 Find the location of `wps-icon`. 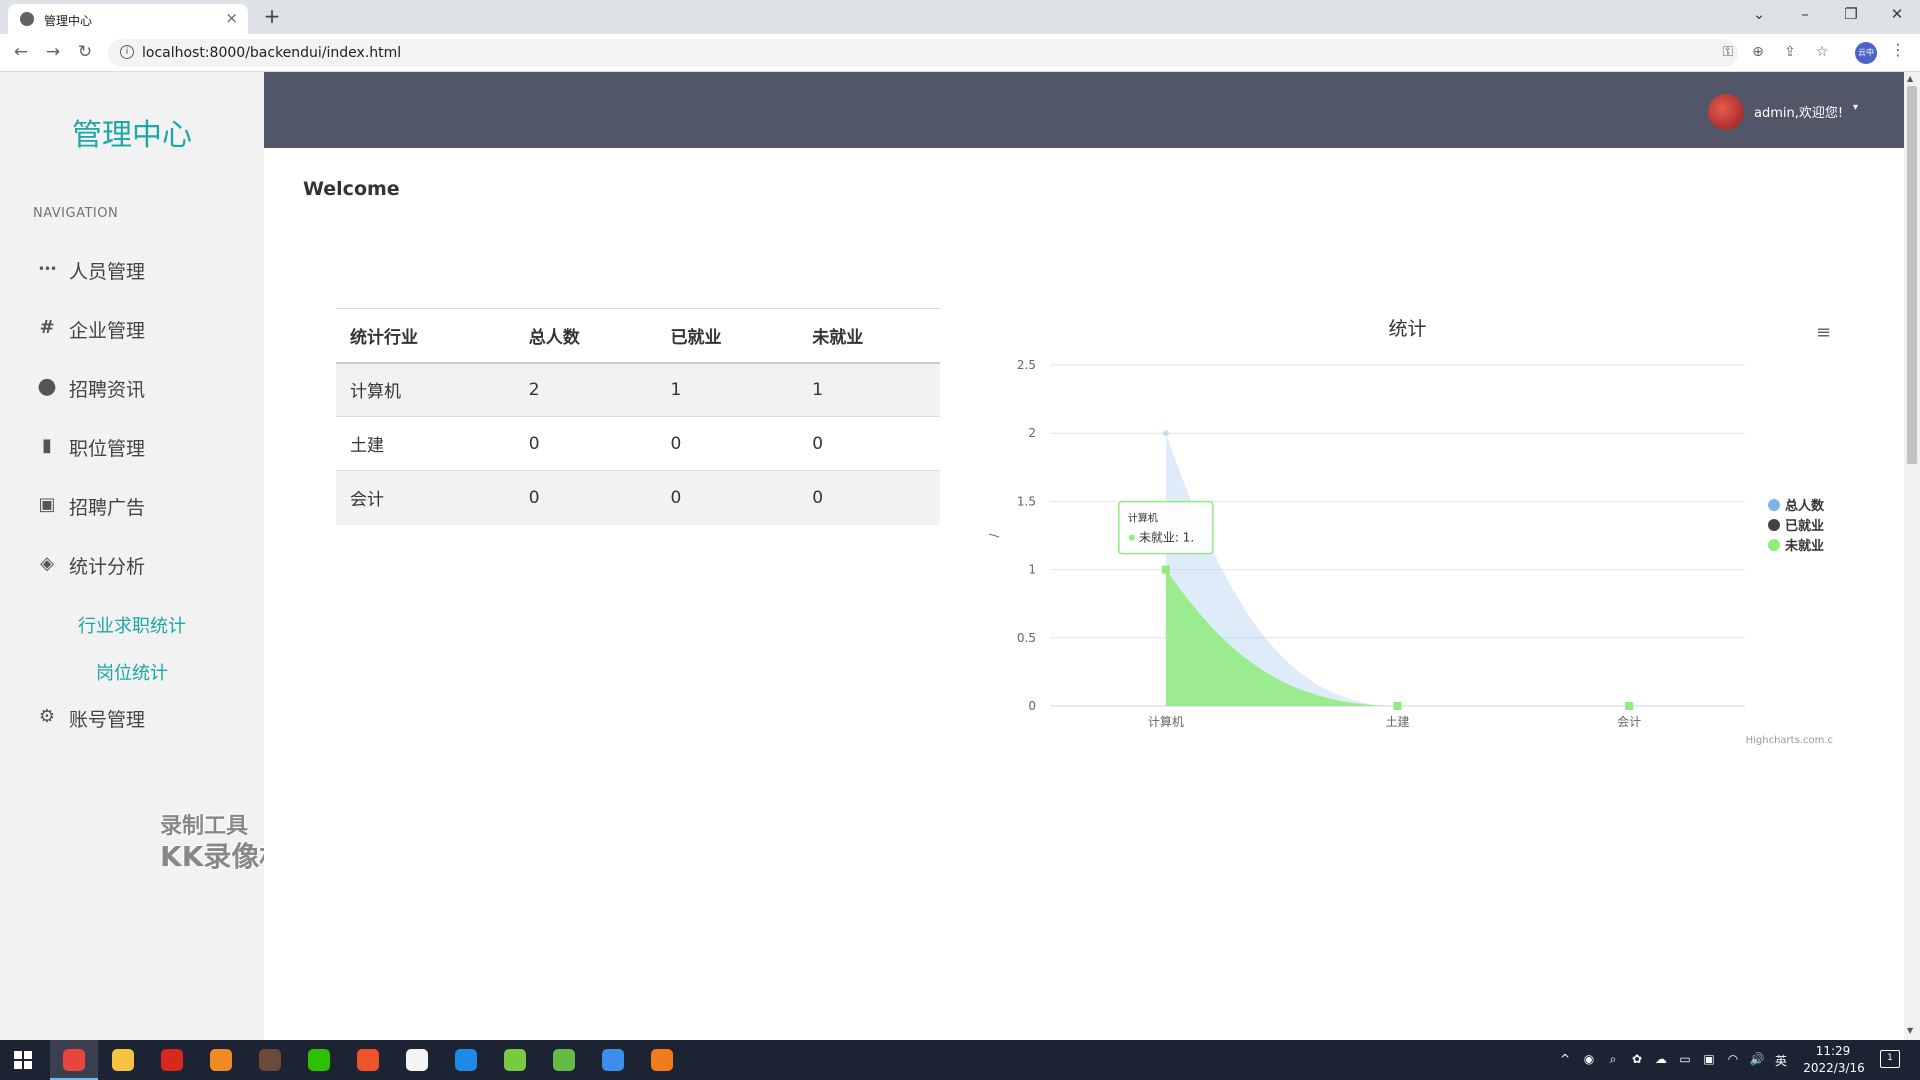

wps-icon is located at coordinates (172, 1060).